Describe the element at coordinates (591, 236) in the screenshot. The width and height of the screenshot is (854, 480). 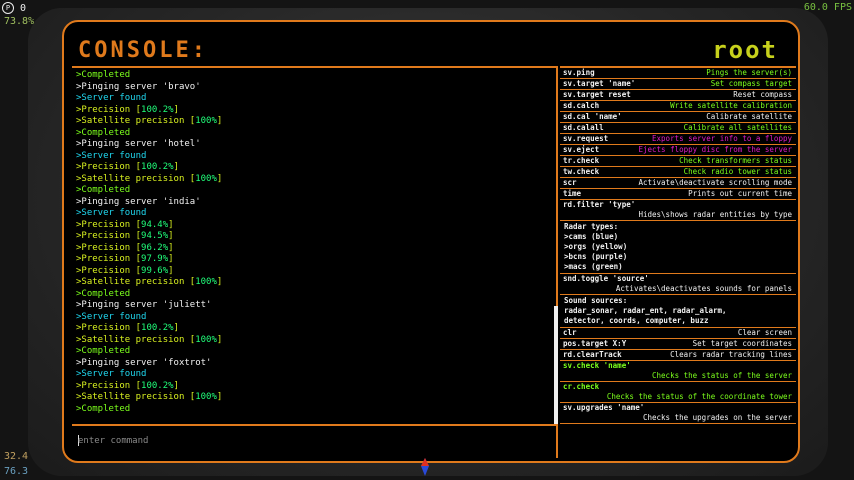
I see `info-line: >cams (blue)` at that location.